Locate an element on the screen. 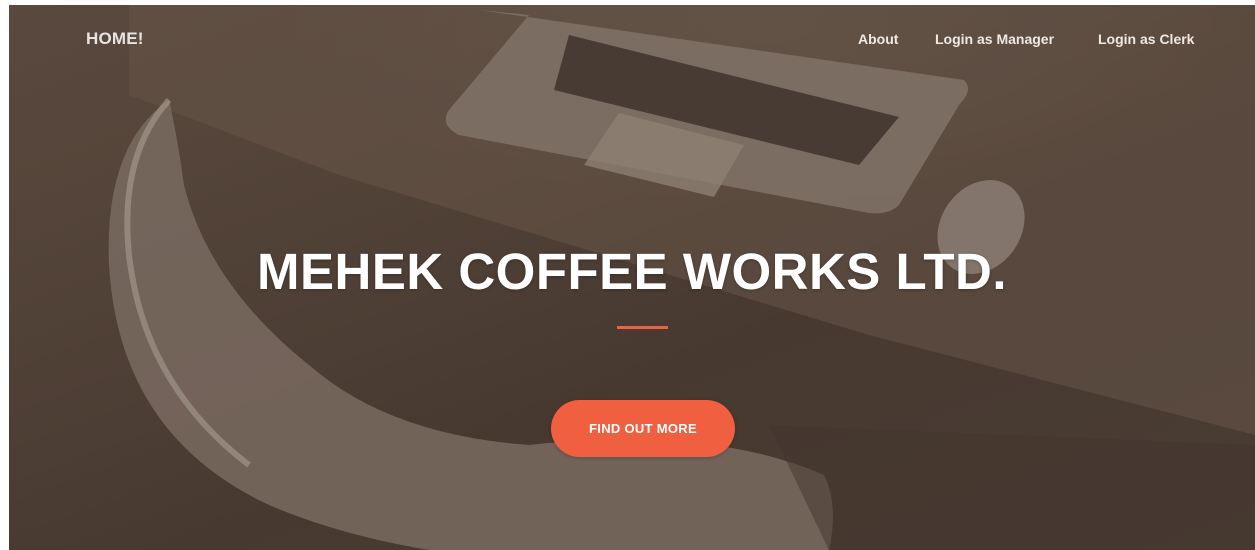 The width and height of the screenshot is (1255, 550). nav-link-login-clerk: Login as Clerk is located at coordinates (1146, 39).